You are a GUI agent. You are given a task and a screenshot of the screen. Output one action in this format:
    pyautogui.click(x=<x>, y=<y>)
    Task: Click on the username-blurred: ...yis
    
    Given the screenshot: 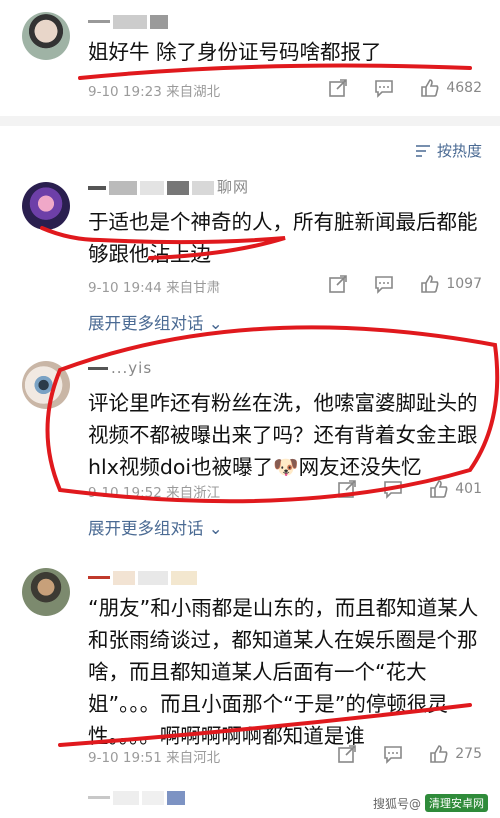 What is the action you would take?
    pyautogui.click(x=120, y=368)
    